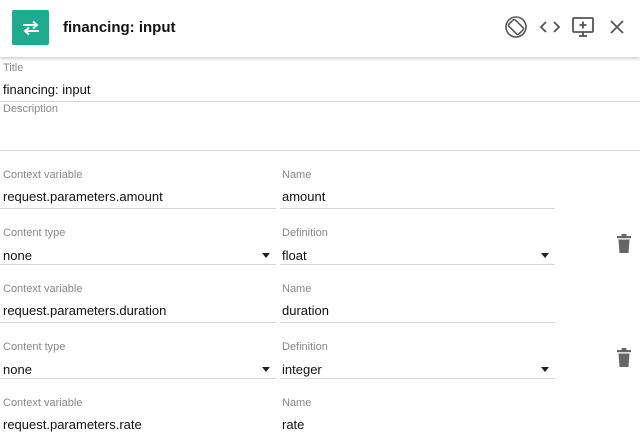 The width and height of the screenshot is (640, 434). Describe the element at coordinates (13, 68) in the screenshot. I see `title-label: Title` at that location.